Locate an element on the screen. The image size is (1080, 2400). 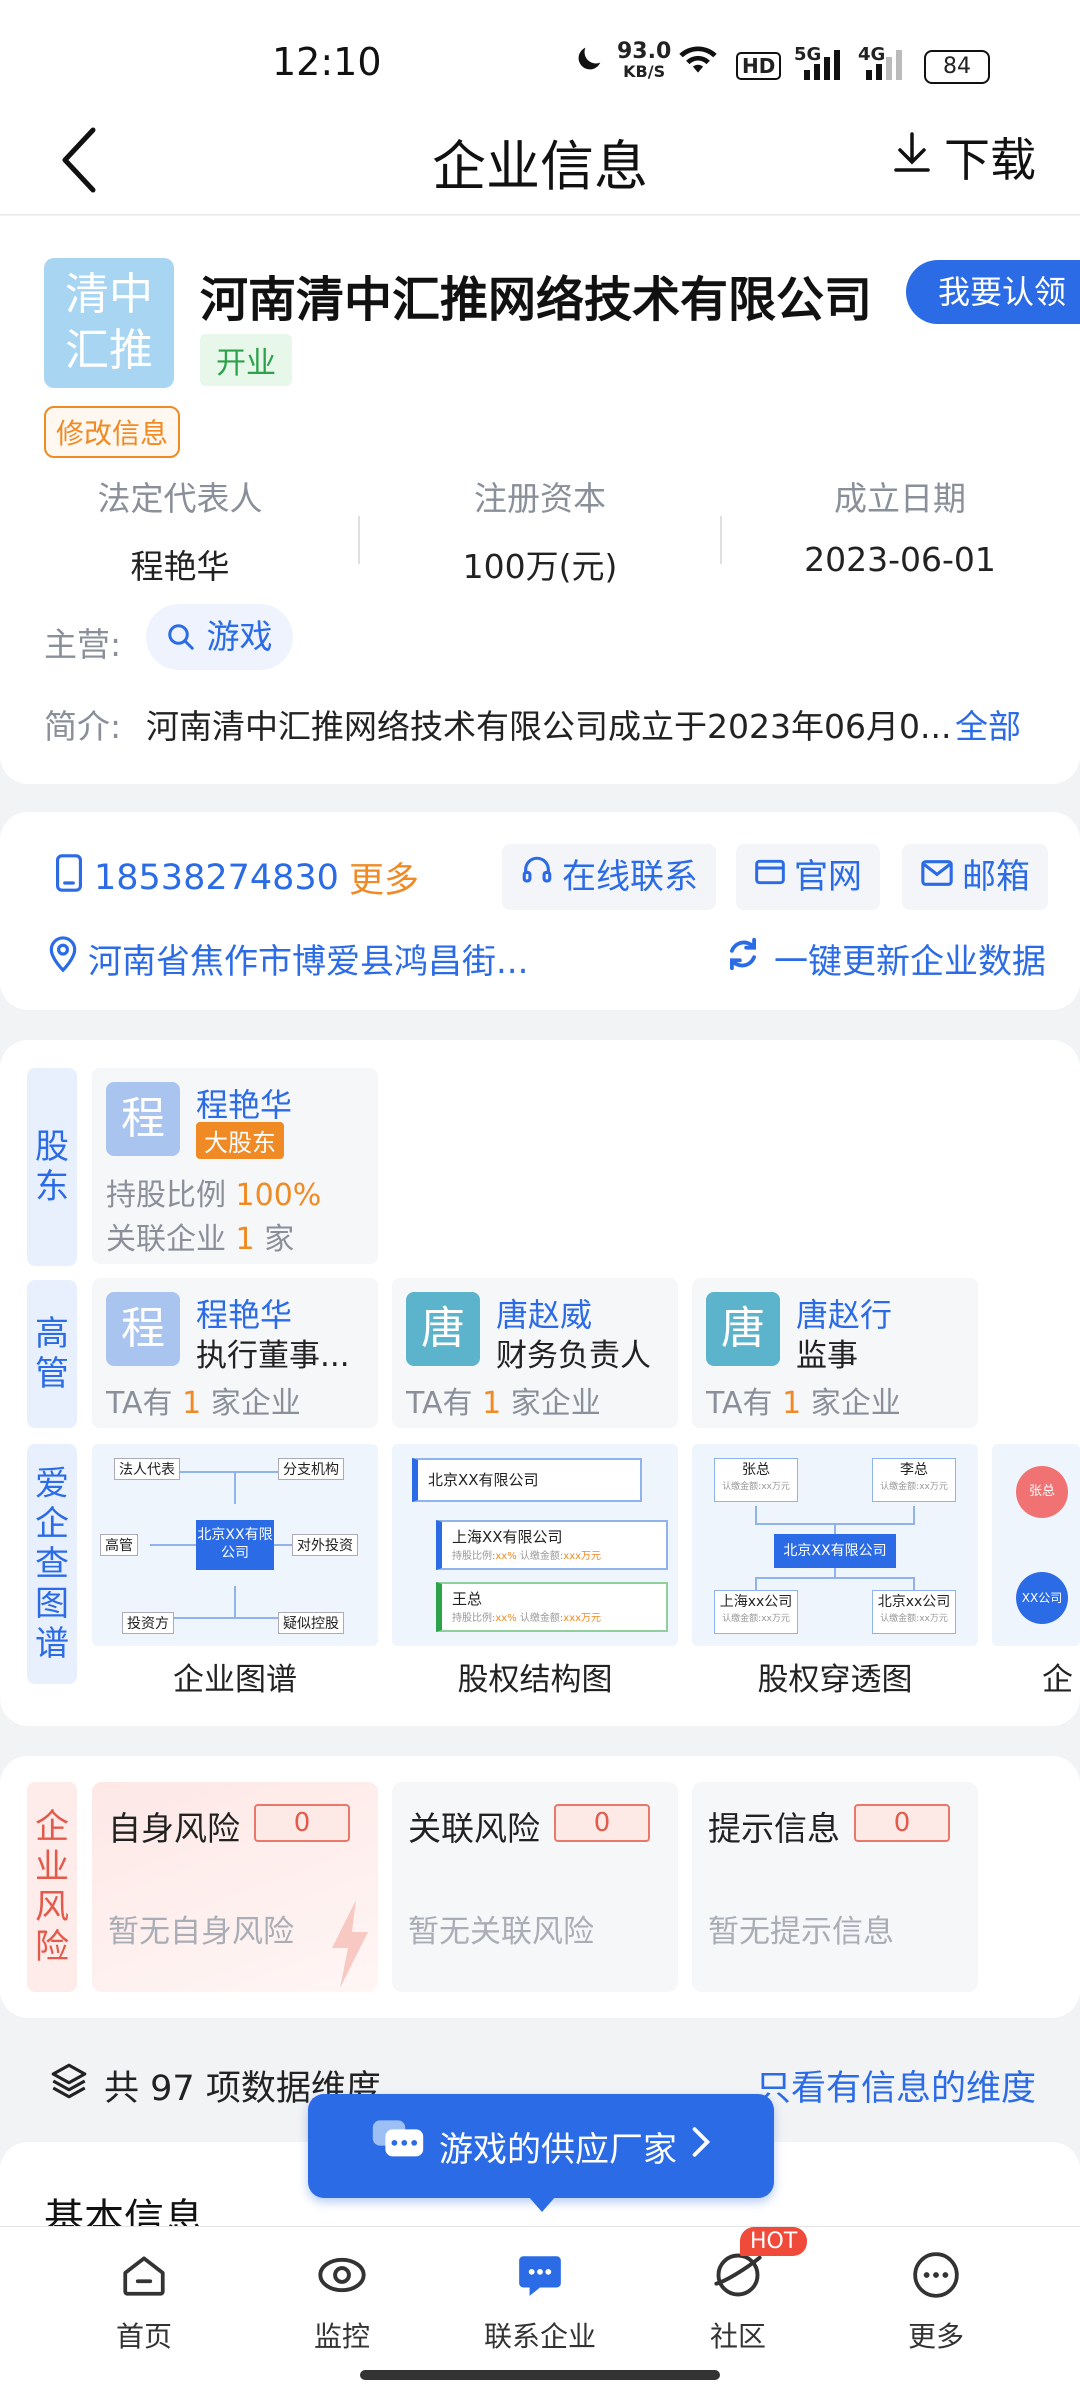
self-risk-card: 自身风险 0 暂无自身风险 is located at coordinates (235, 1887).